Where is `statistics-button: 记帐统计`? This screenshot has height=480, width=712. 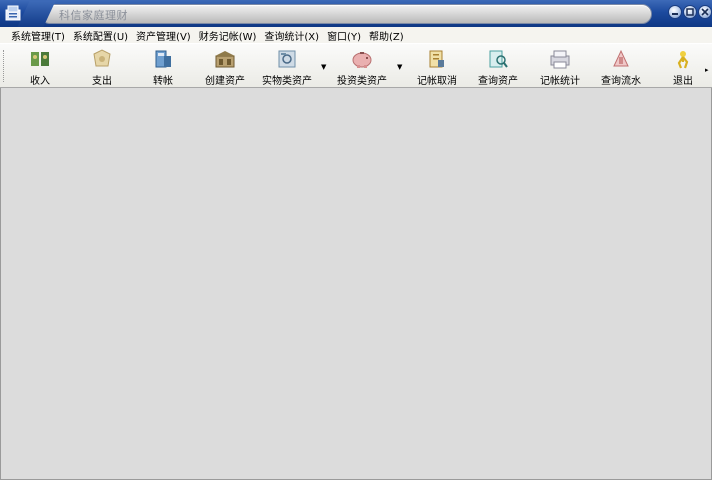
statistics-button: 记帐统计 is located at coordinates (560, 66).